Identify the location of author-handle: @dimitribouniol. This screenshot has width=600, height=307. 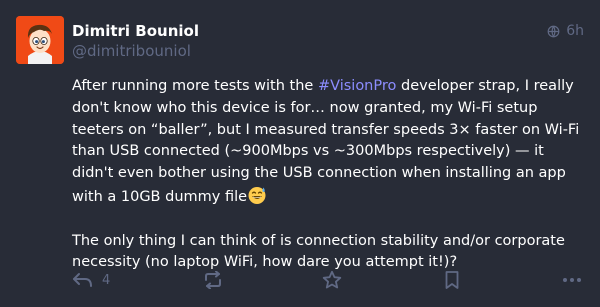
(131, 51).